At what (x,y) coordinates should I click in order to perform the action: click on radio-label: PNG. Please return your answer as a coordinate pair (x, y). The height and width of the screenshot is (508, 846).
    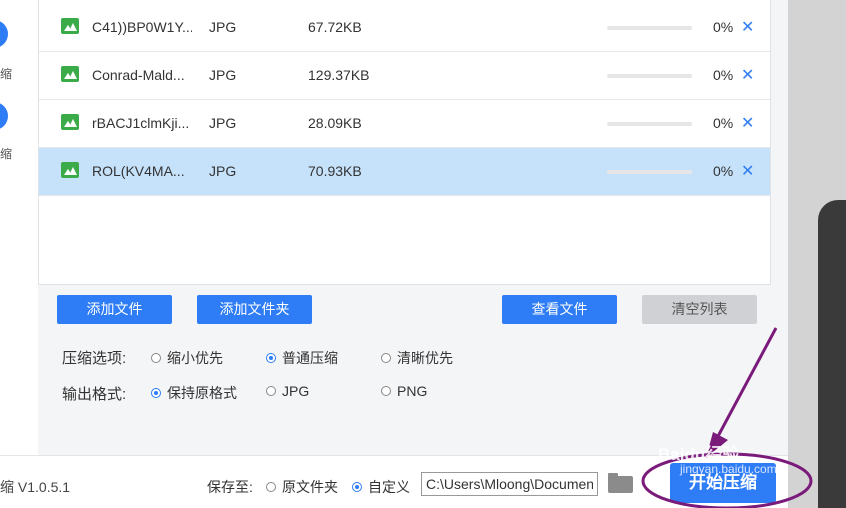
    Looking at the image, I should click on (412, 391).